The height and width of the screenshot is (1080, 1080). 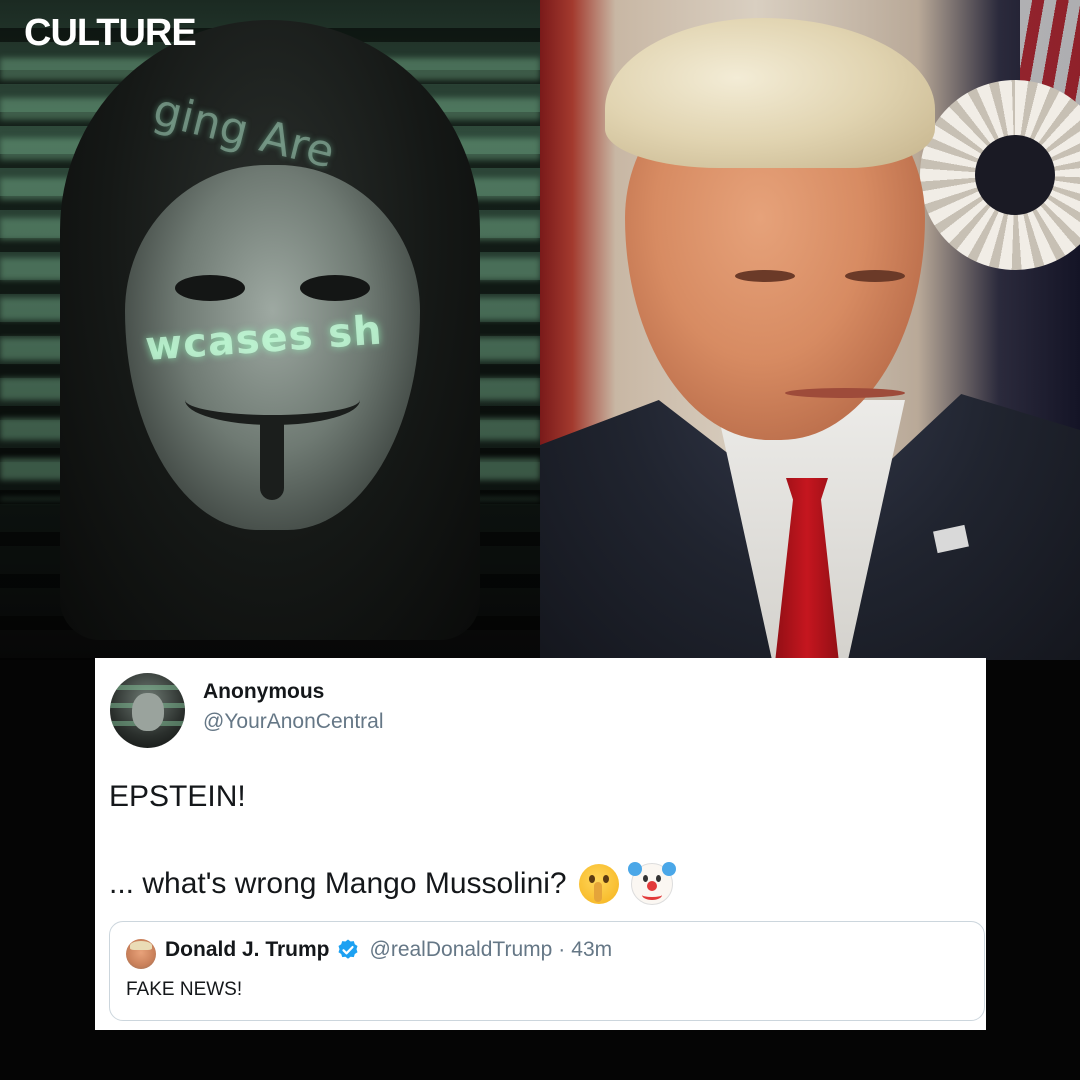 I want to click on quoted-tweet-text: FAKE NEWS!, so click(x=184, y=989).